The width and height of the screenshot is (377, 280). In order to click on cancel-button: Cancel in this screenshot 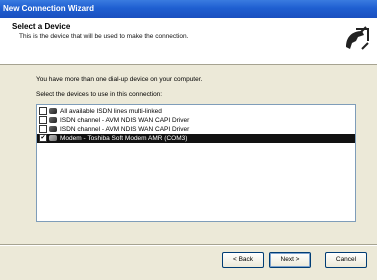, I will do `click(346, 260)`.